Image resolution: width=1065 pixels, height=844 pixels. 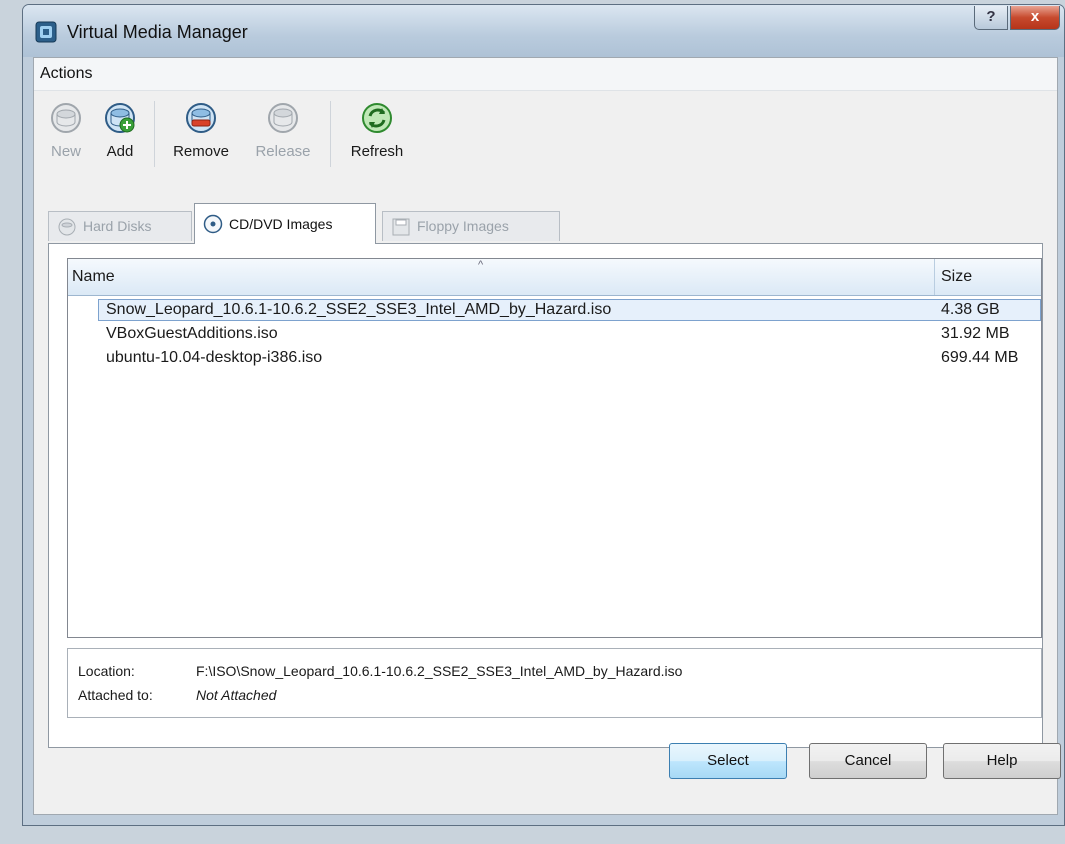 What do you see at coordinates (157, 32) in the screenshot?
I see `window-title: Virtual Media Manager` at bounding box center [157, 32].